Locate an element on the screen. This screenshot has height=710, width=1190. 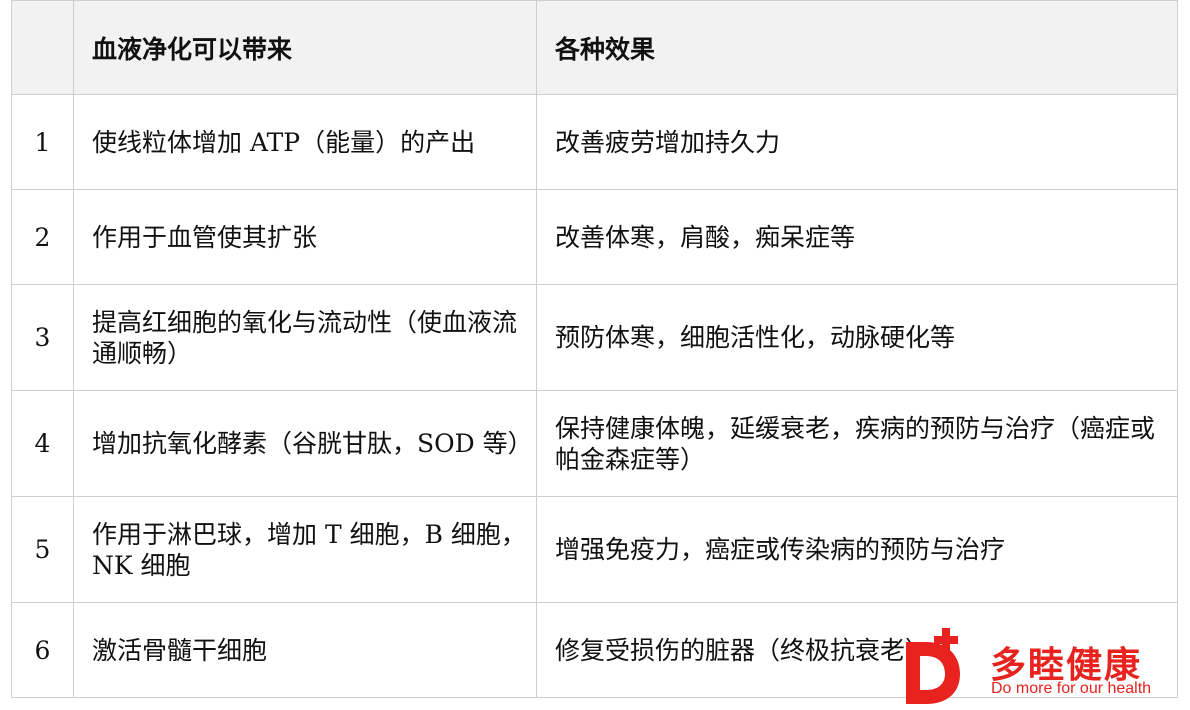
row-benefit: 作用于淋巴球，增加 T 细胞，B 细胞，NK 细胞 is located at coordinates (305, 549).